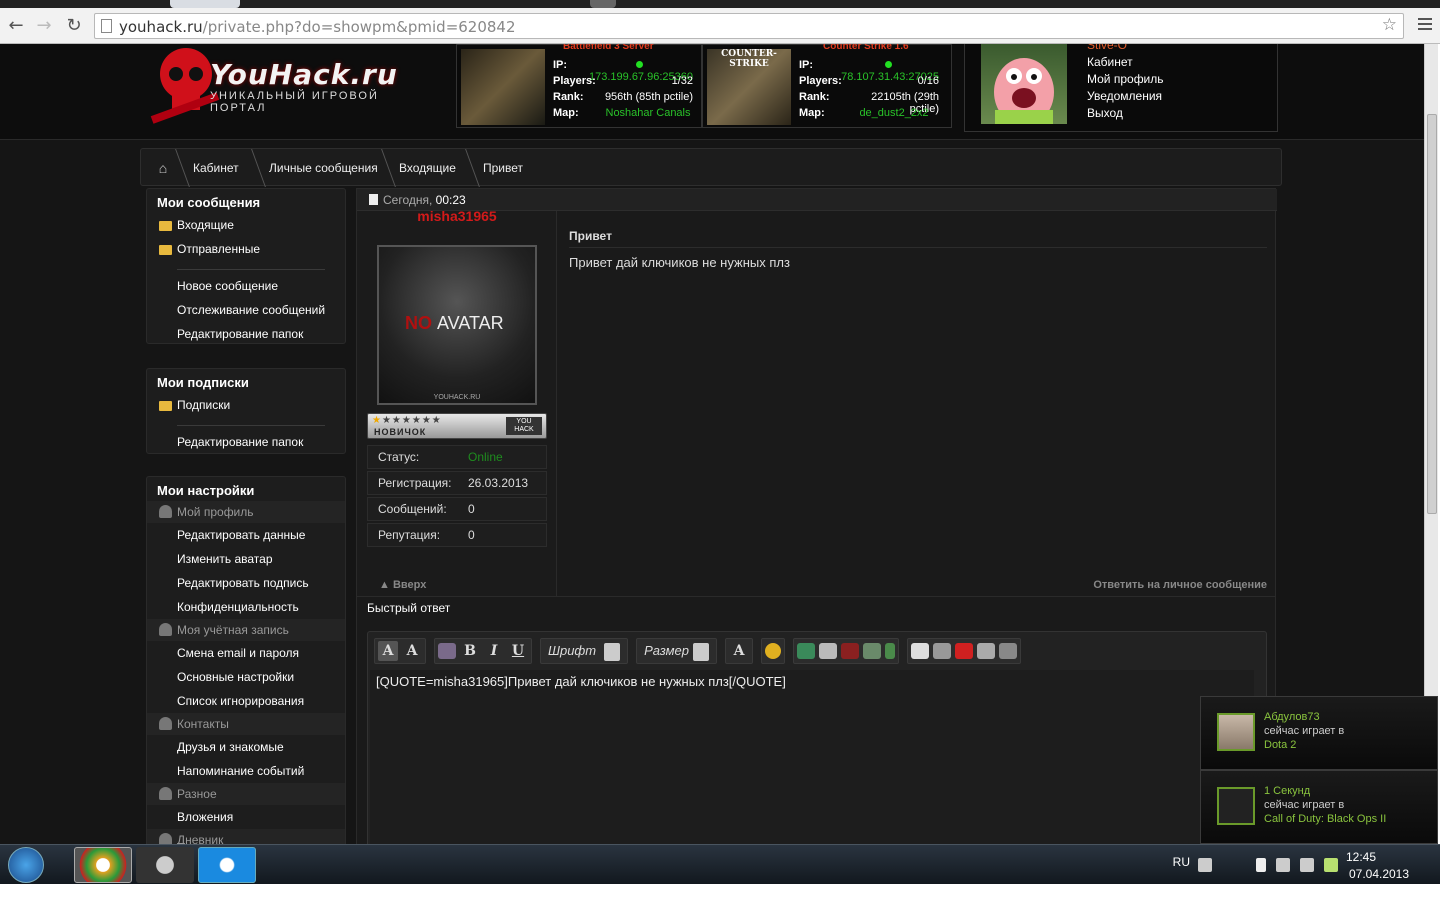  What do you see at coordinates (165, 865) in the screenshot?
I see `steam-icon` at bounding box center [165, 865].